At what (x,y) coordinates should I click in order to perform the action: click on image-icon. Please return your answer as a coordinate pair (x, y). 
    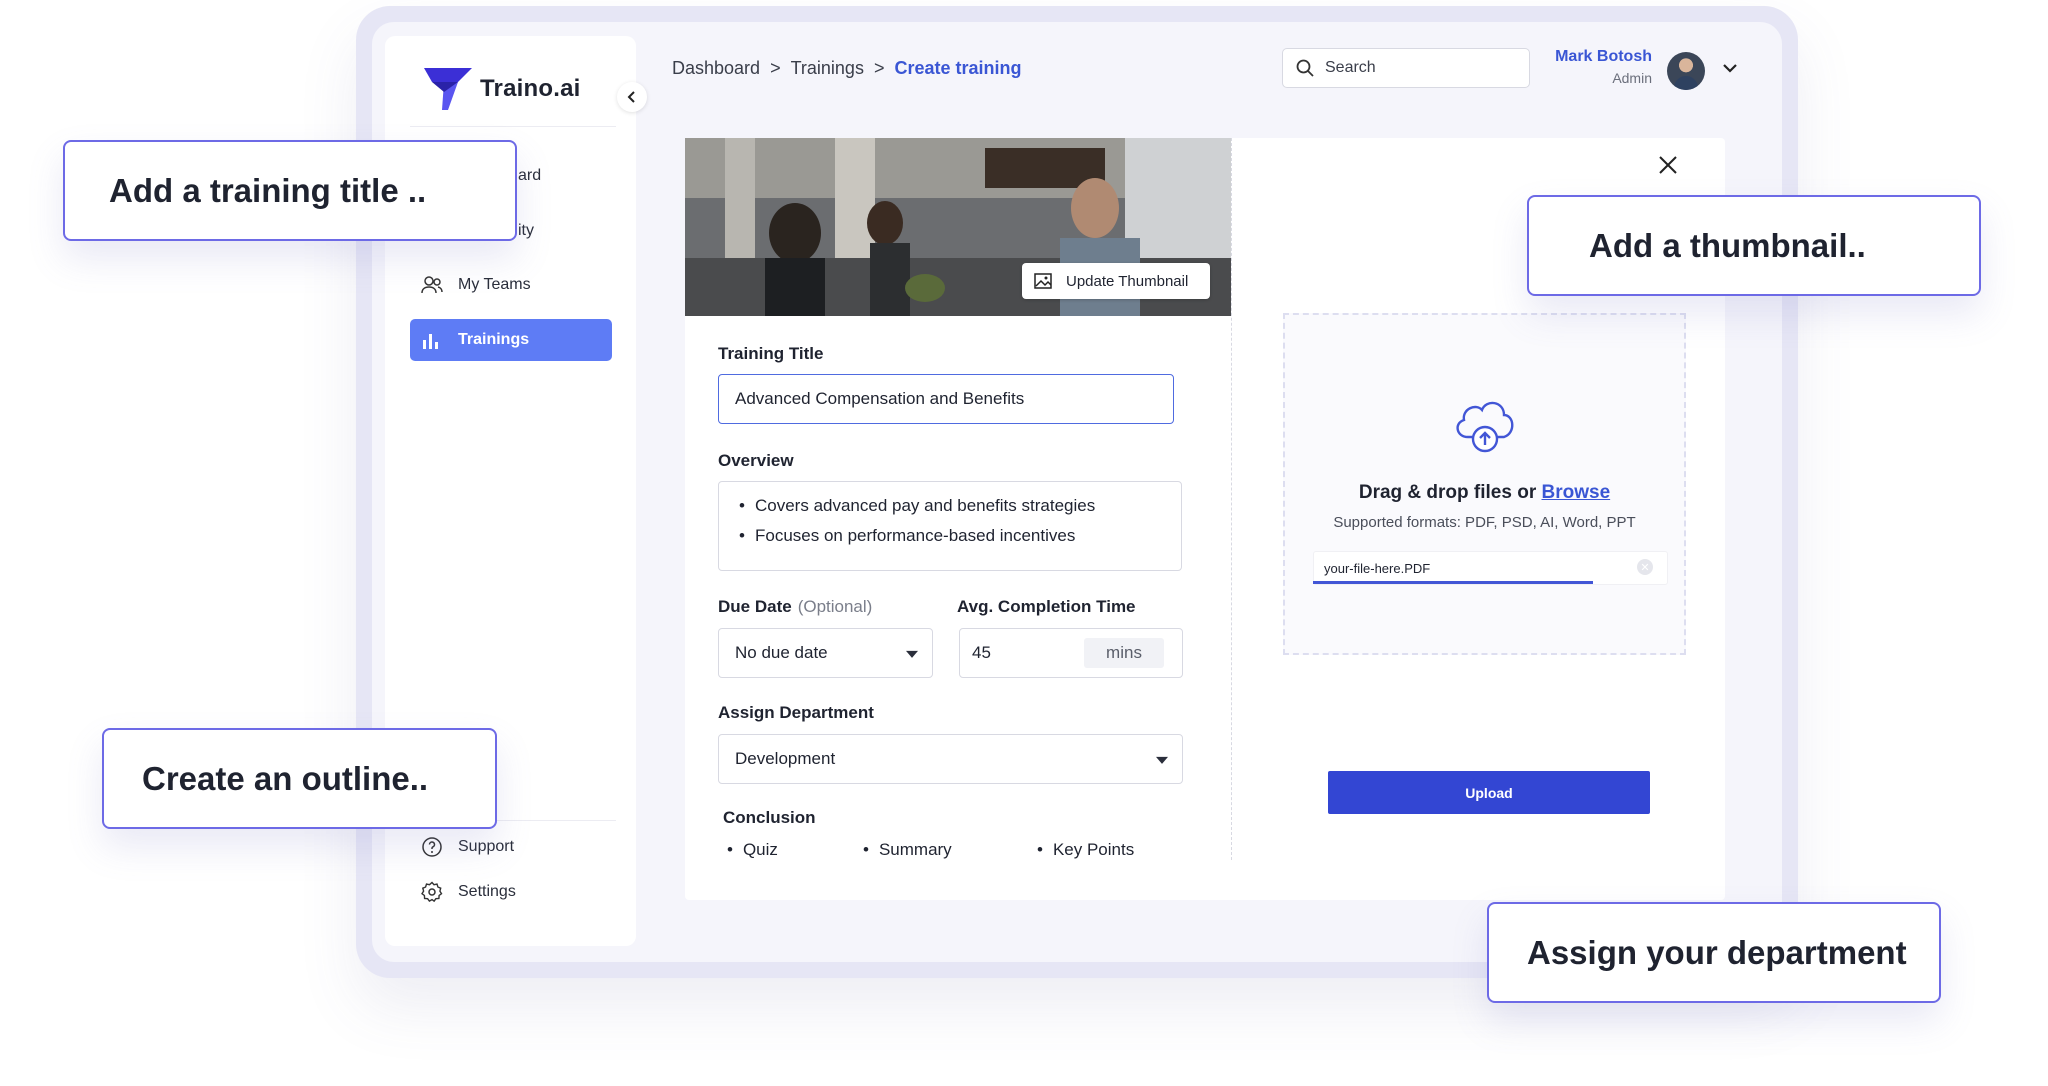
    Looking at the image, I should click on (1043, 281).